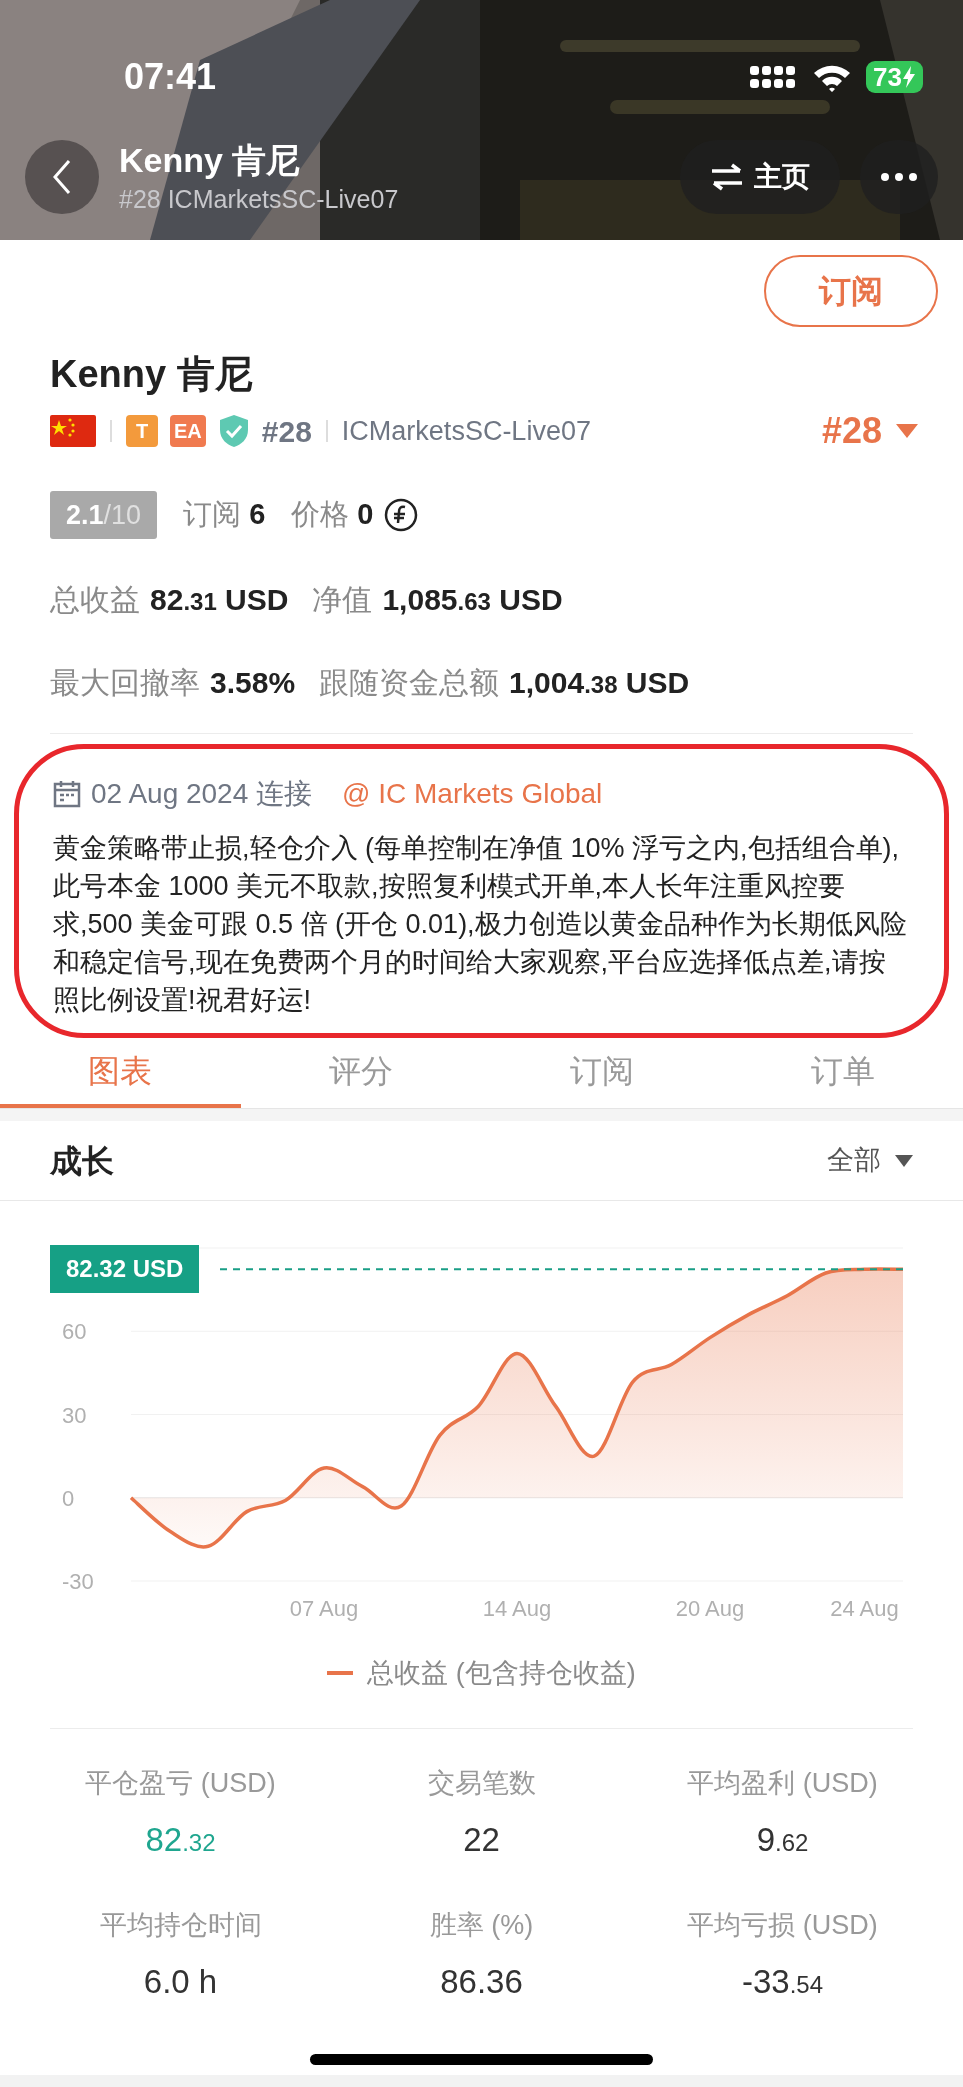  Describe the element at coordinates (68, 1498) in the screenshot. I see `y-axis-label: 0` at that location.